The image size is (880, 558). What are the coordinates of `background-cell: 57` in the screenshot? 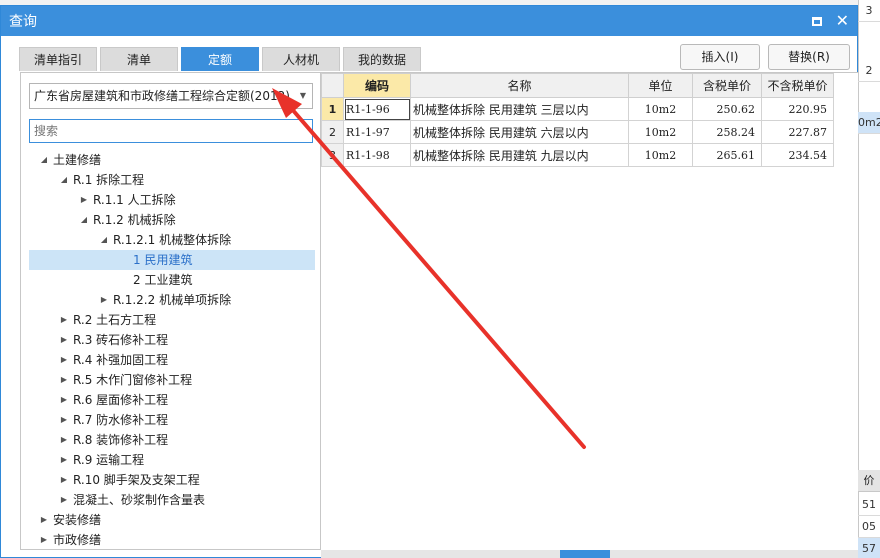 It's located at (869, 548).